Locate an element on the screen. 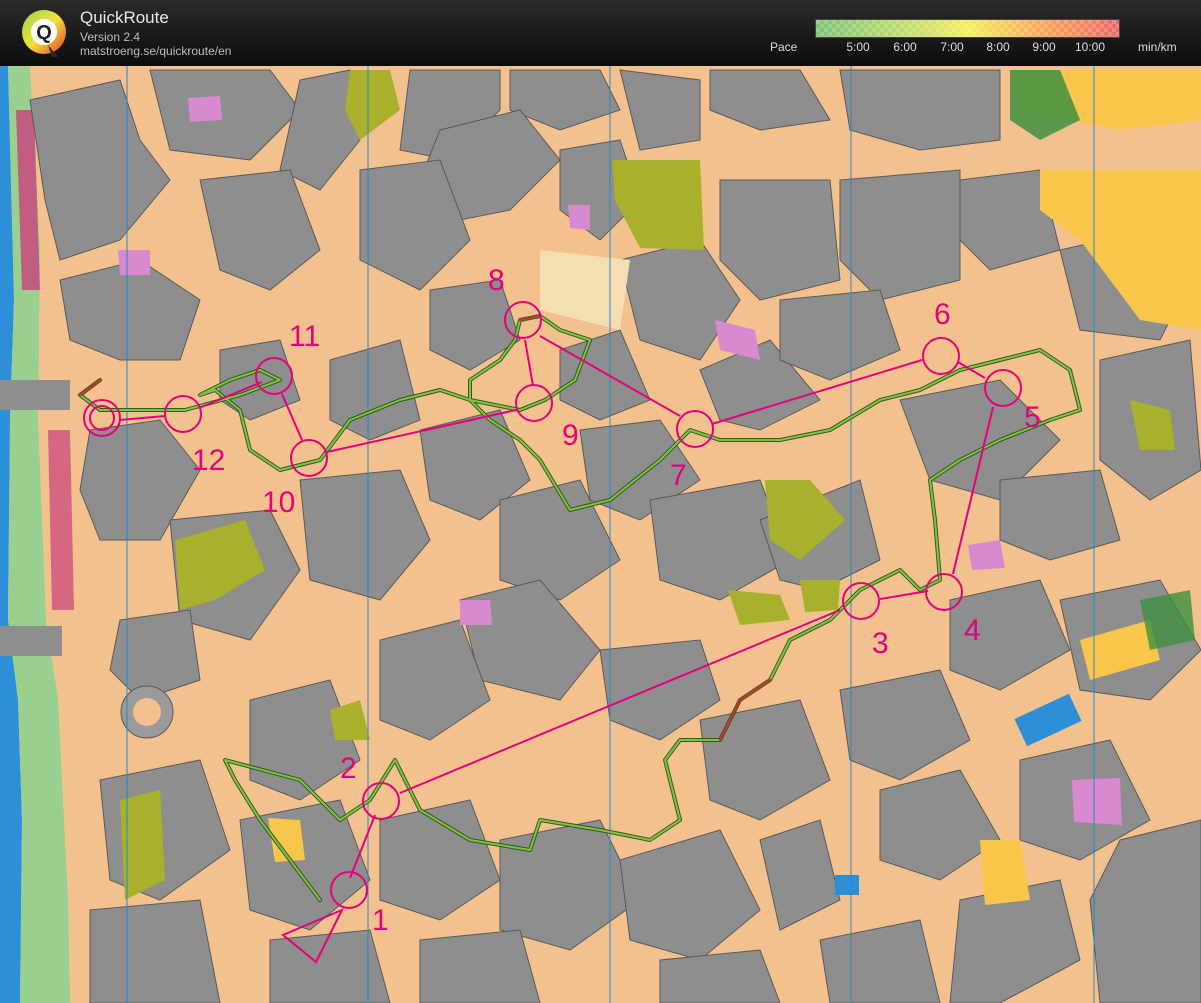 The height and width of the screenshot is (1003, 1201). quickroute-logo-icon: Q is located at coordinates (44, 33).